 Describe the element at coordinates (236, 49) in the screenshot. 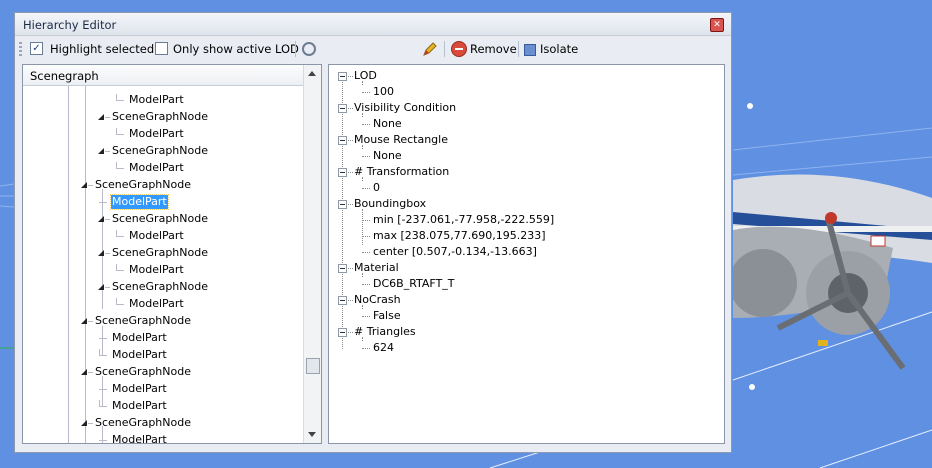

I see `only-active-lod-label: Only show active LOD` at that location.